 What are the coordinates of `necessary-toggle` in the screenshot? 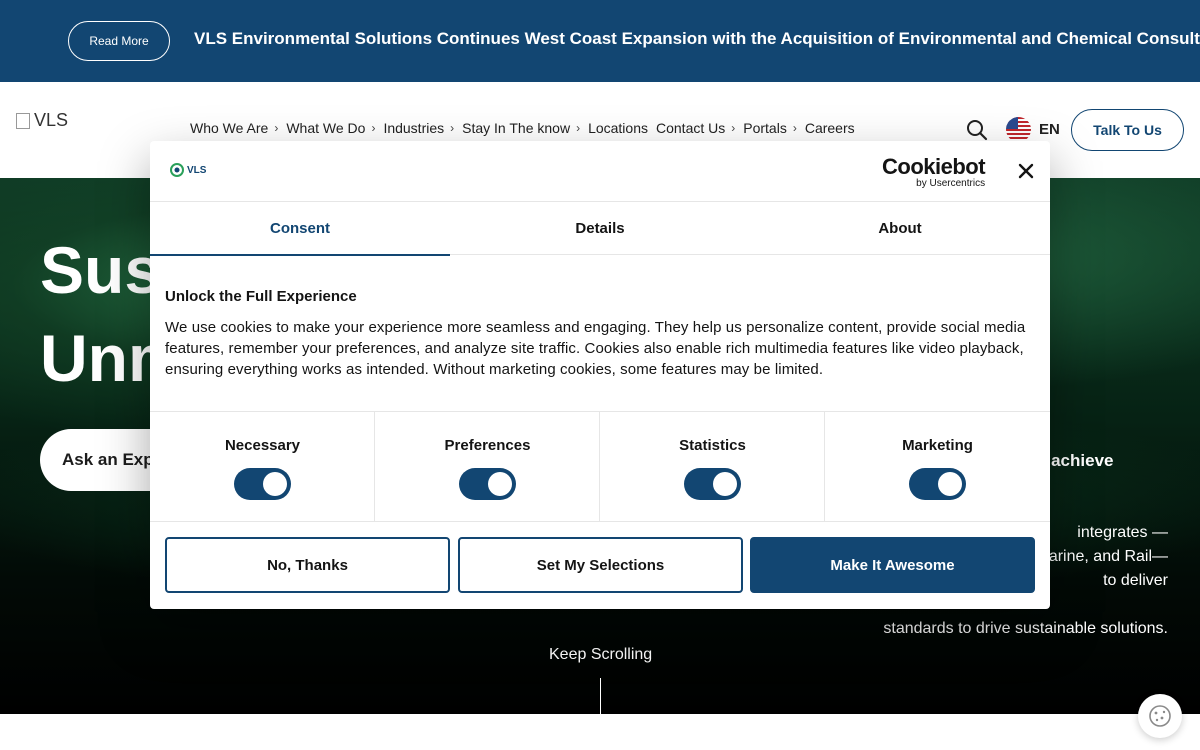 It's located at (262, 484).